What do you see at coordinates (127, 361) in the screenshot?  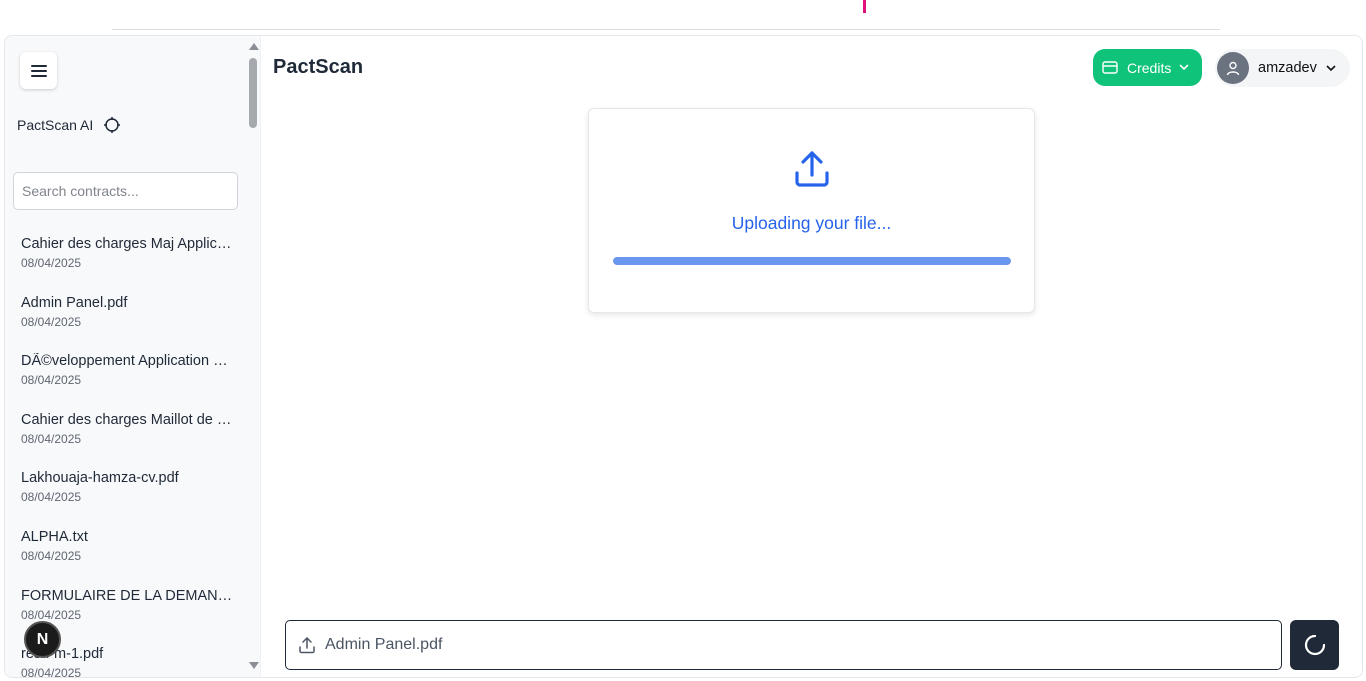 I see `contract-name: DÃ©veloppement Application Mobile.pdf` at bounding box center [127, 361].